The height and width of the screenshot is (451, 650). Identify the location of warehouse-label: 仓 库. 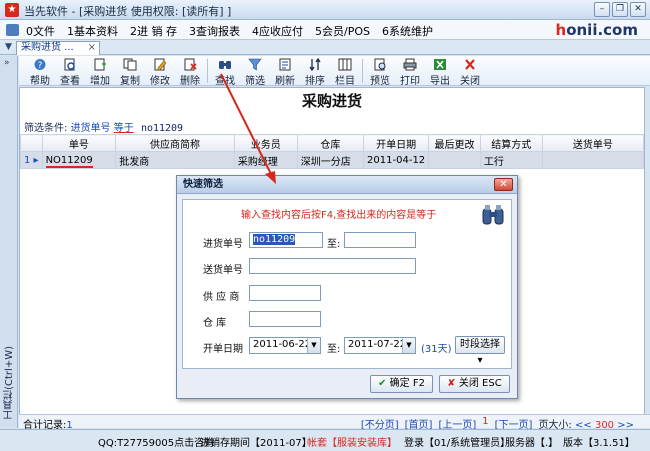
(215, 323).